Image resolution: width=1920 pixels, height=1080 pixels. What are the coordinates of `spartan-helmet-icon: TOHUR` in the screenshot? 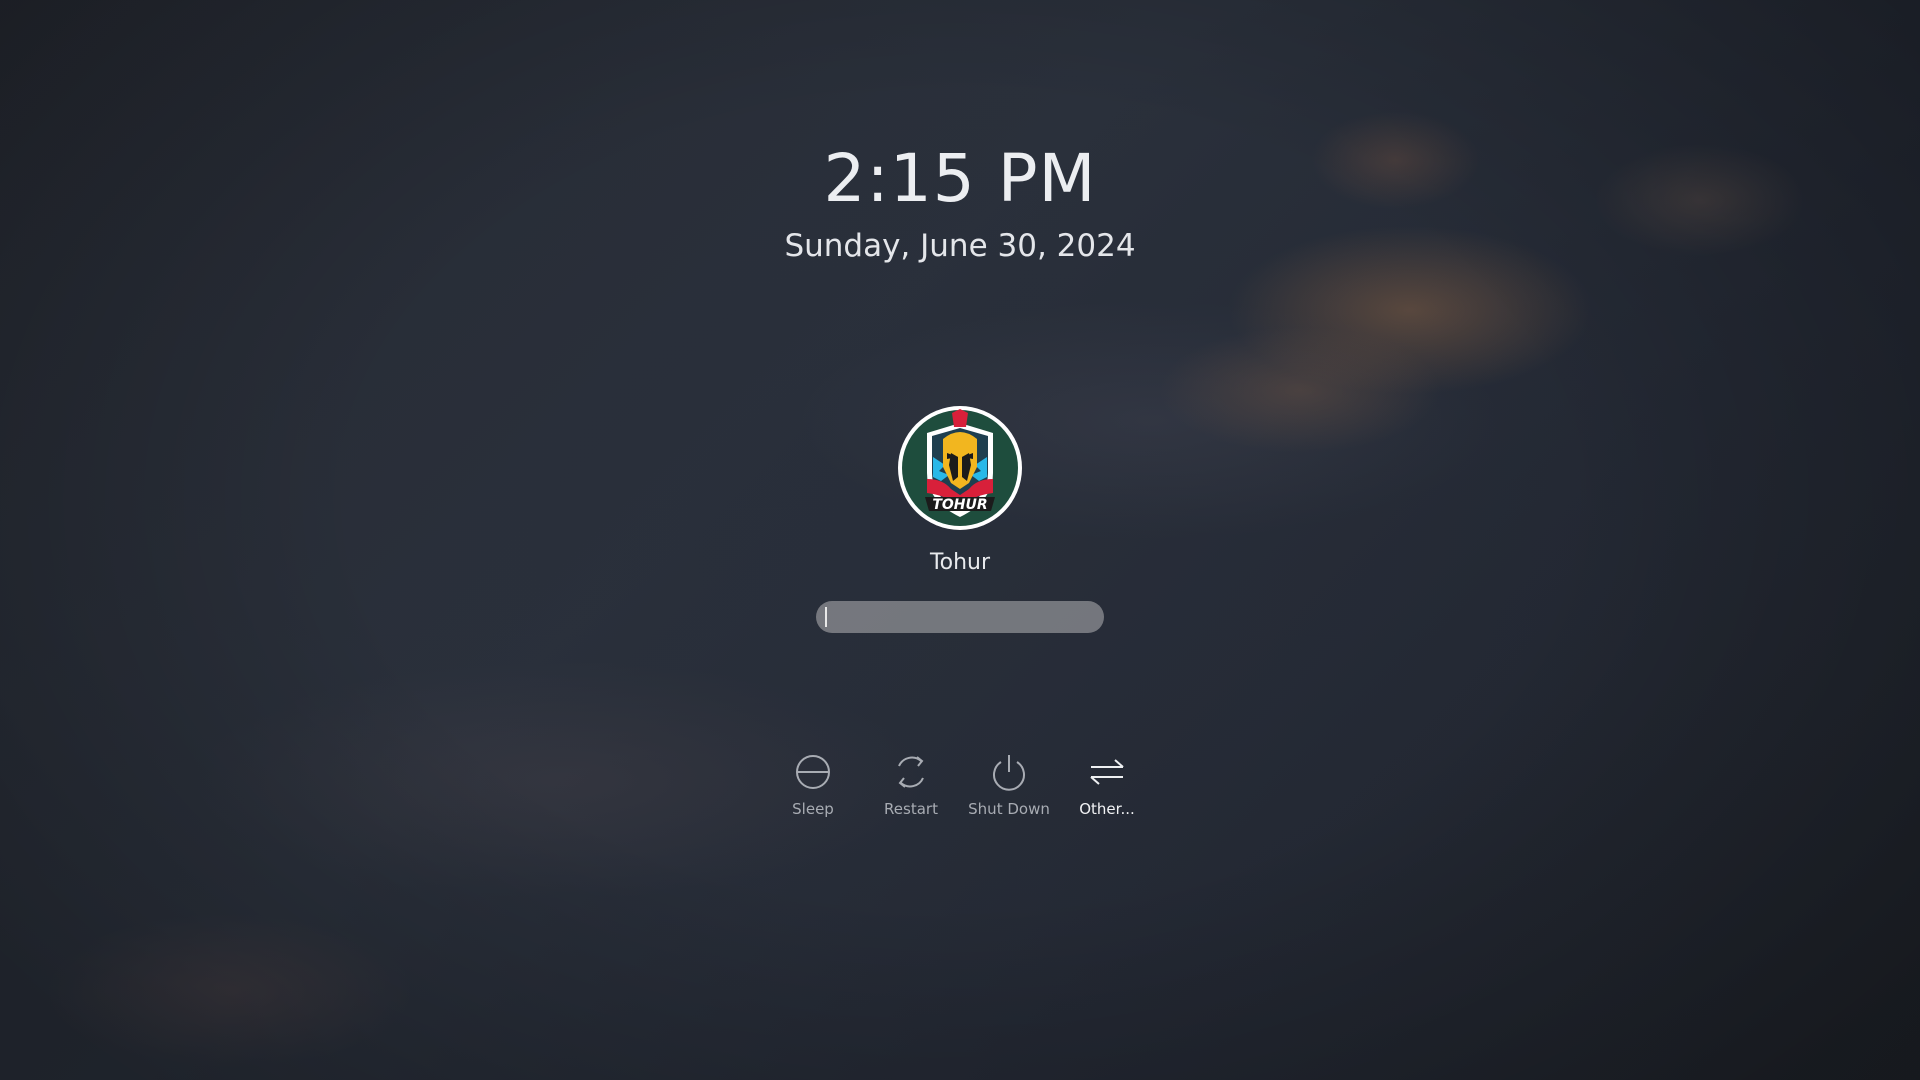 It's located at (960, 468).